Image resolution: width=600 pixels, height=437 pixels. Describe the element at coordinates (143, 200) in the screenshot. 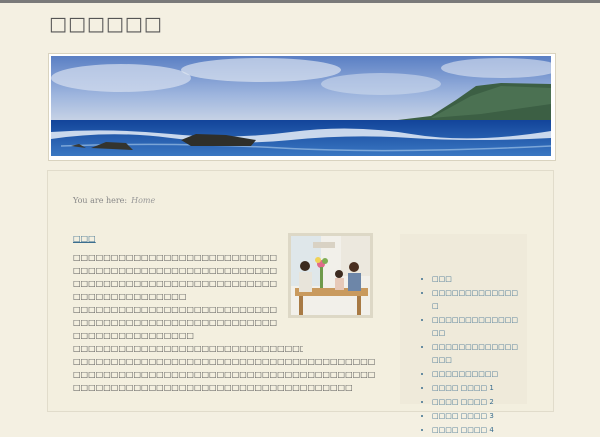

I see `breadcrumb-home-link: Home` at that location.